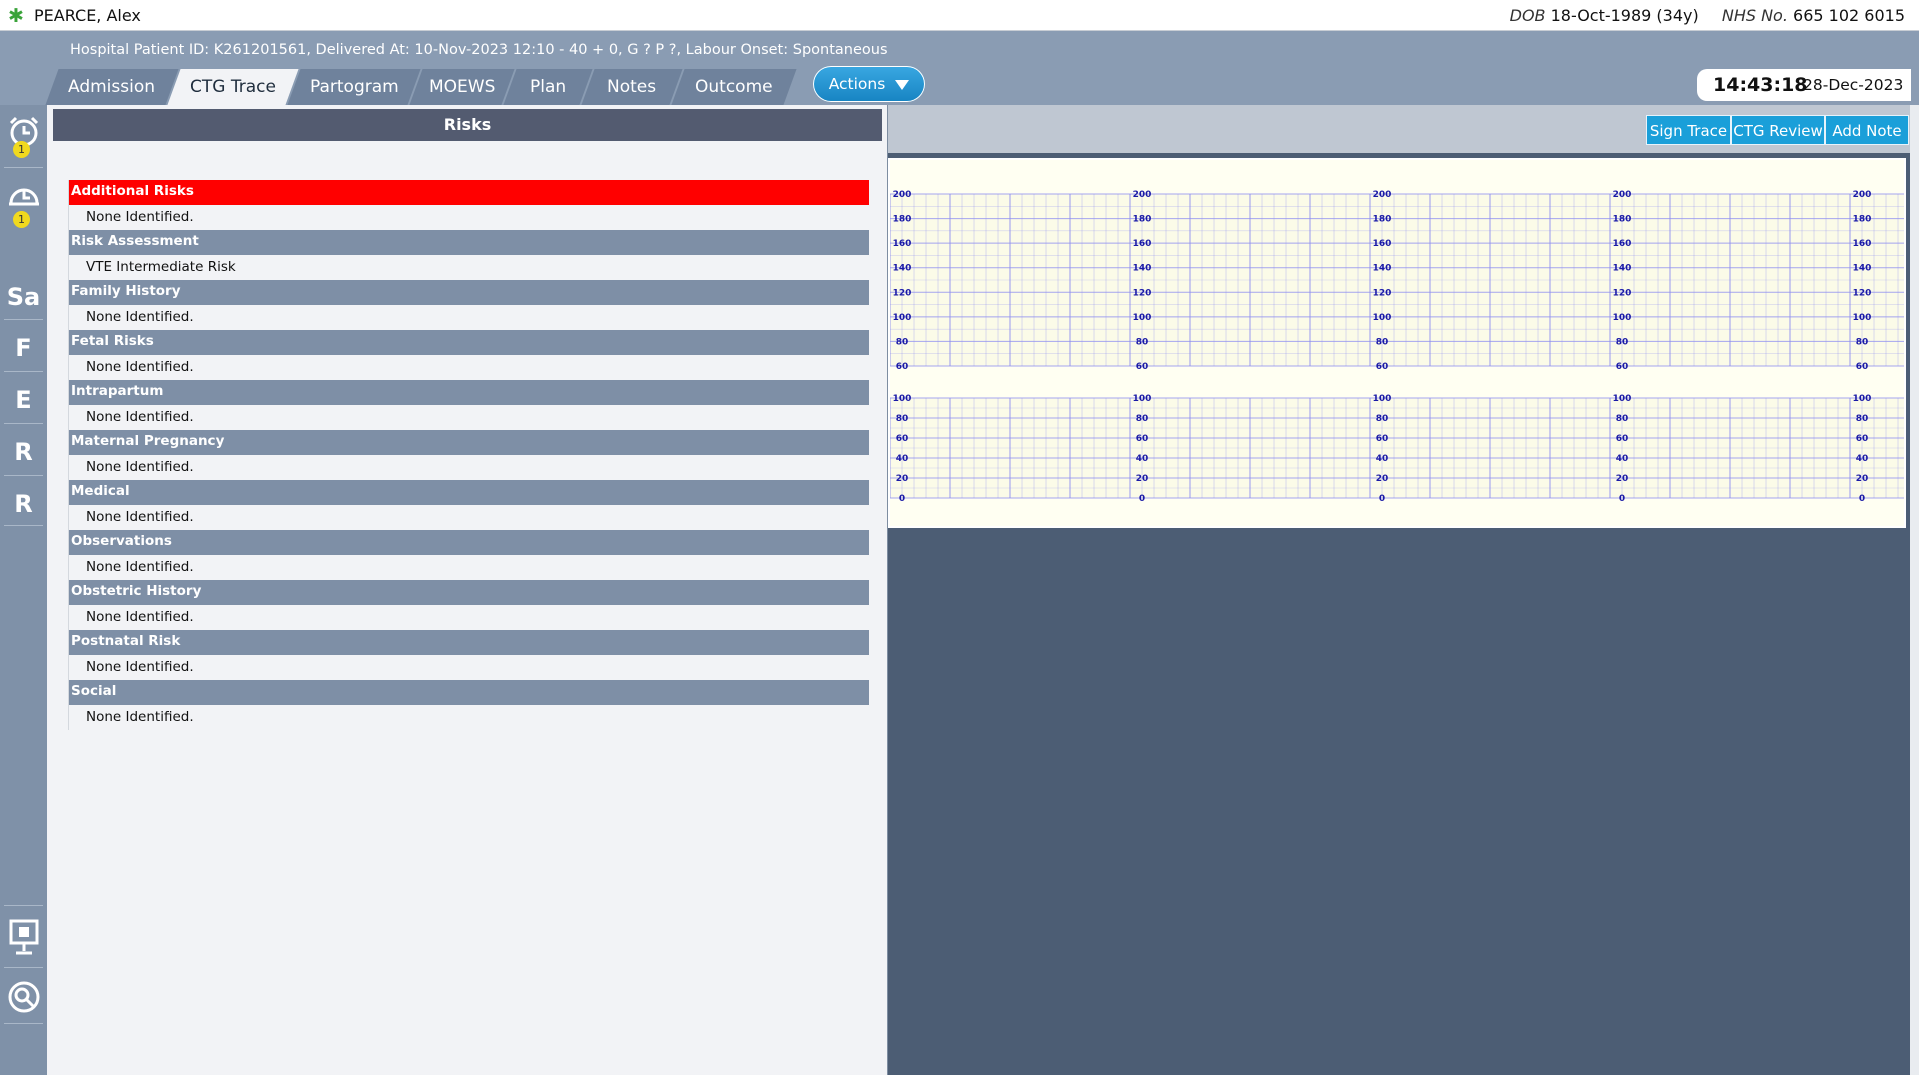 This screenshot has height=1075, width=1919. Describe the element at coordinates (23, 348) in the screenshot. I see `rail-letter-f: F` at that location.